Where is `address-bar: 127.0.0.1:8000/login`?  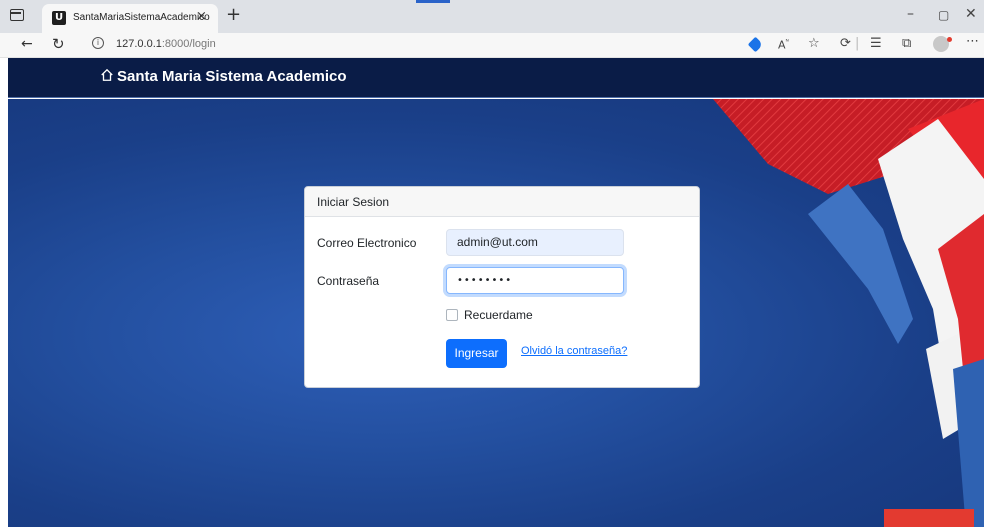
address-bar: 127.0.0.1:8000/login is located at coordinates (166, 44).